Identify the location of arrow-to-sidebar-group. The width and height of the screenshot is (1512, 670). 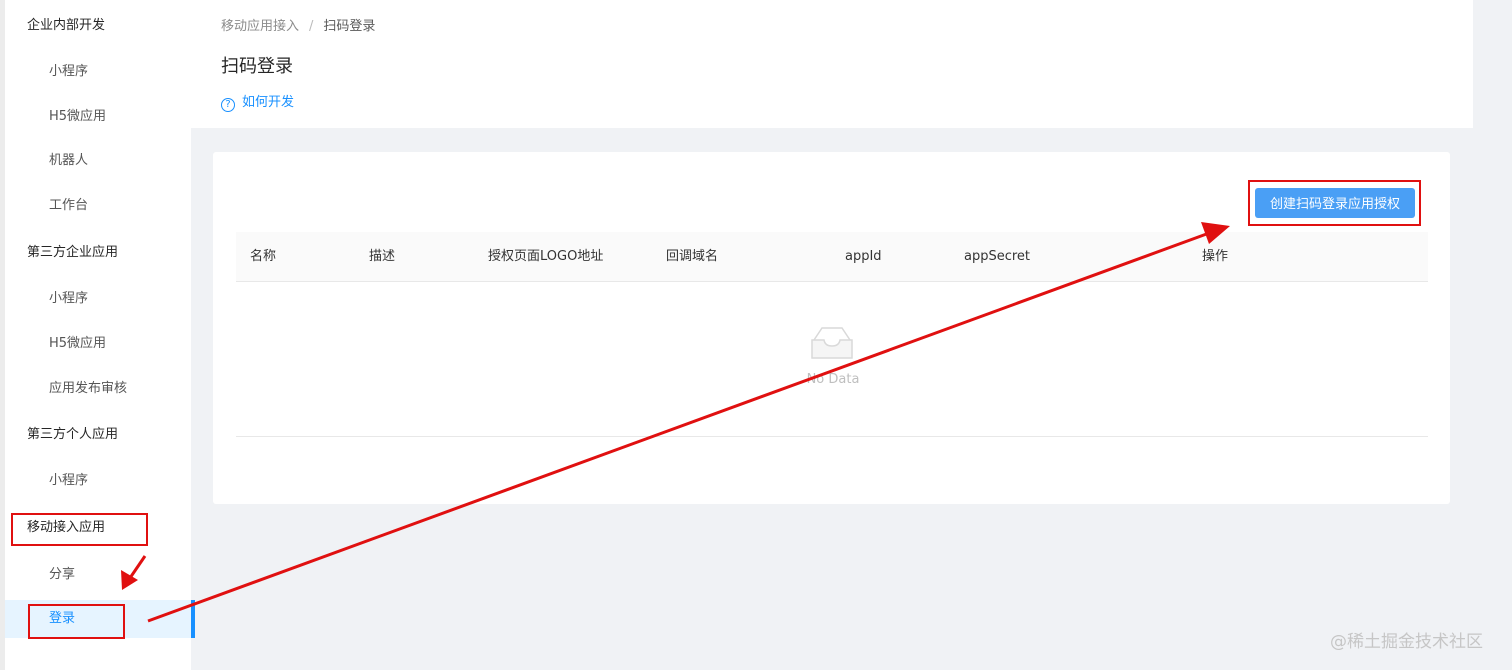
(134, 572).